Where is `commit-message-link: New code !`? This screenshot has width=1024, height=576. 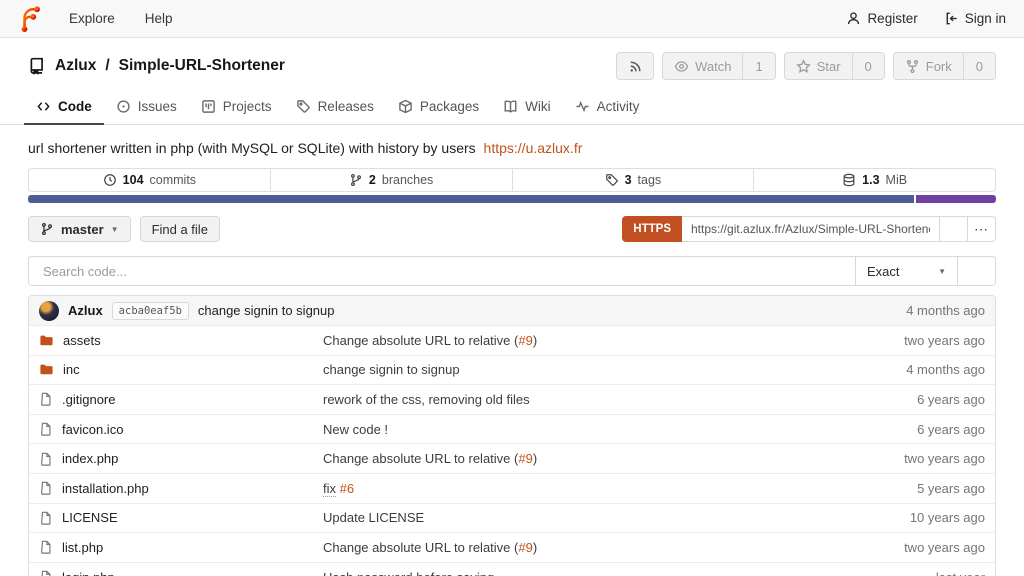 commit-message-link: New code ! is located at coordinates (355, 429).